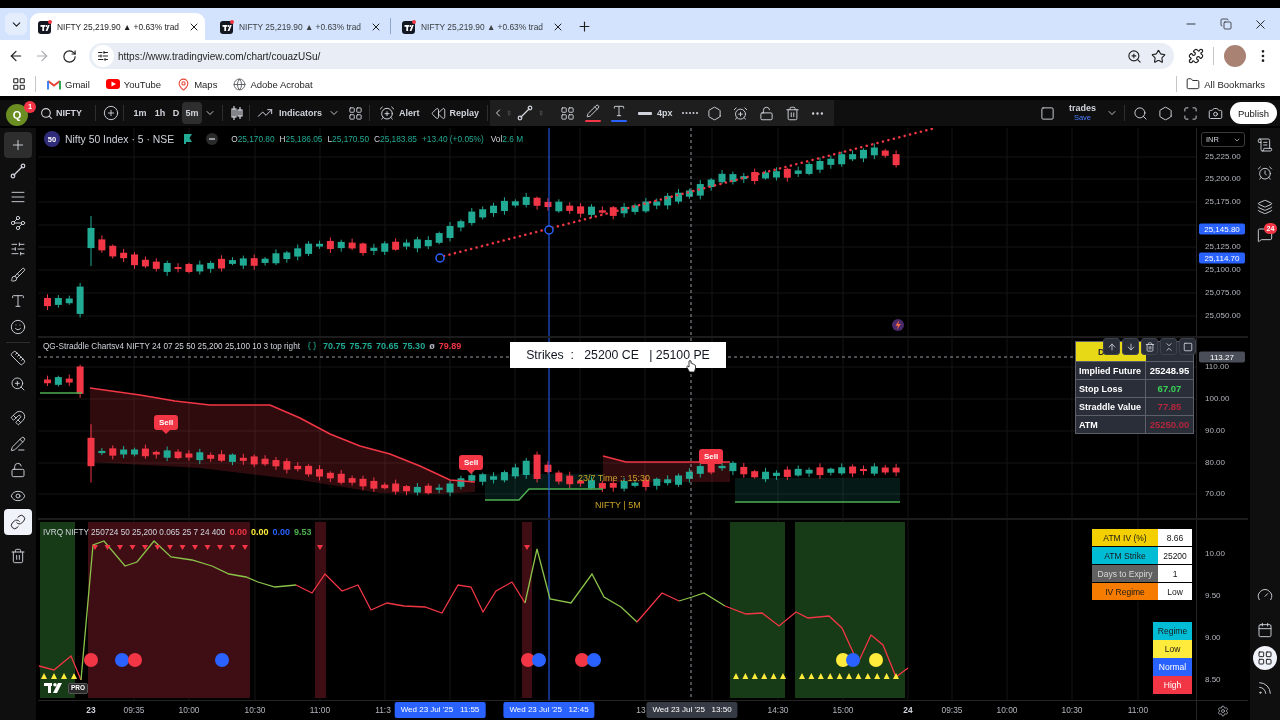  Describe the element at coordinates (68, 84) in the screenshot. I see `bookmark-link: Gmail` at that location.